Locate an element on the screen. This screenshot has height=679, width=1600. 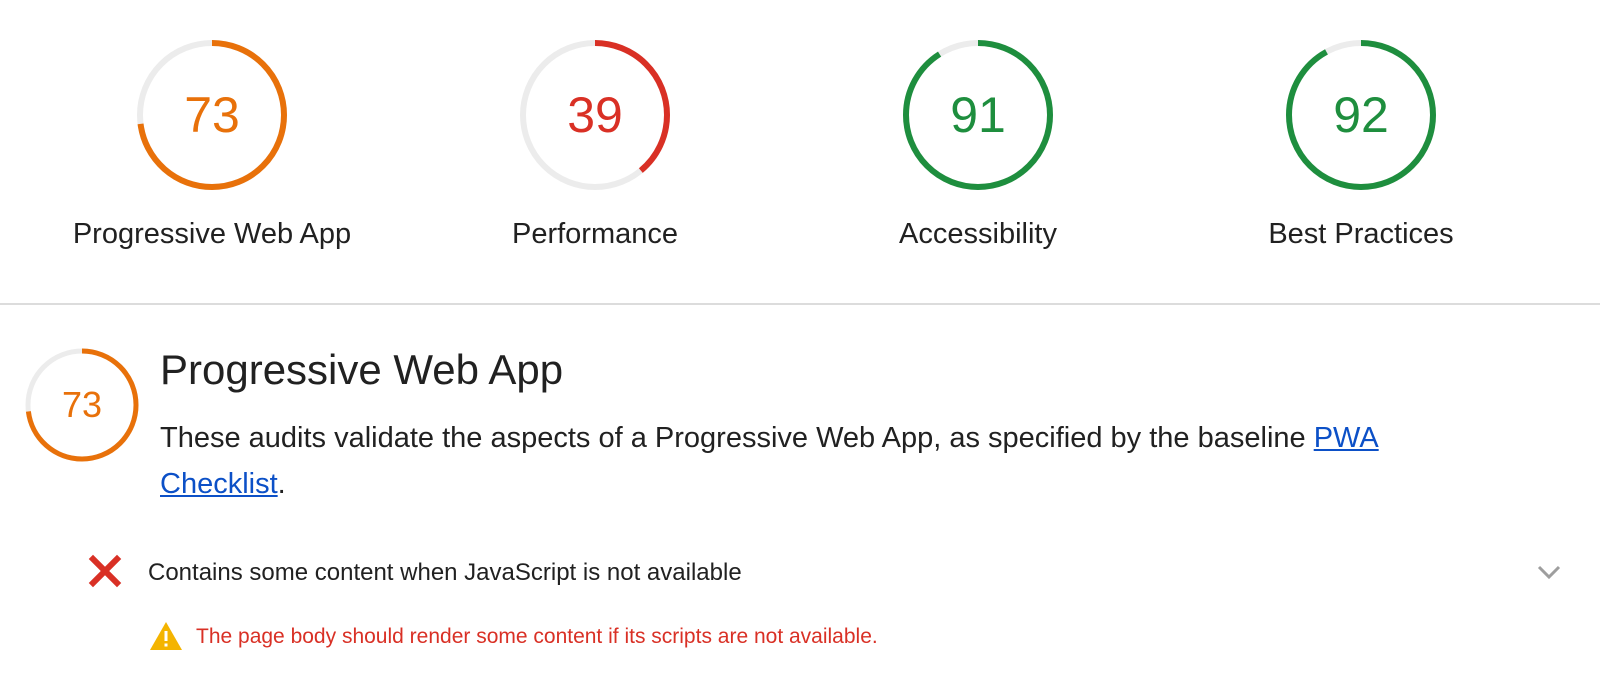
chevron-down-icon is located at coordinates (1549, 572).